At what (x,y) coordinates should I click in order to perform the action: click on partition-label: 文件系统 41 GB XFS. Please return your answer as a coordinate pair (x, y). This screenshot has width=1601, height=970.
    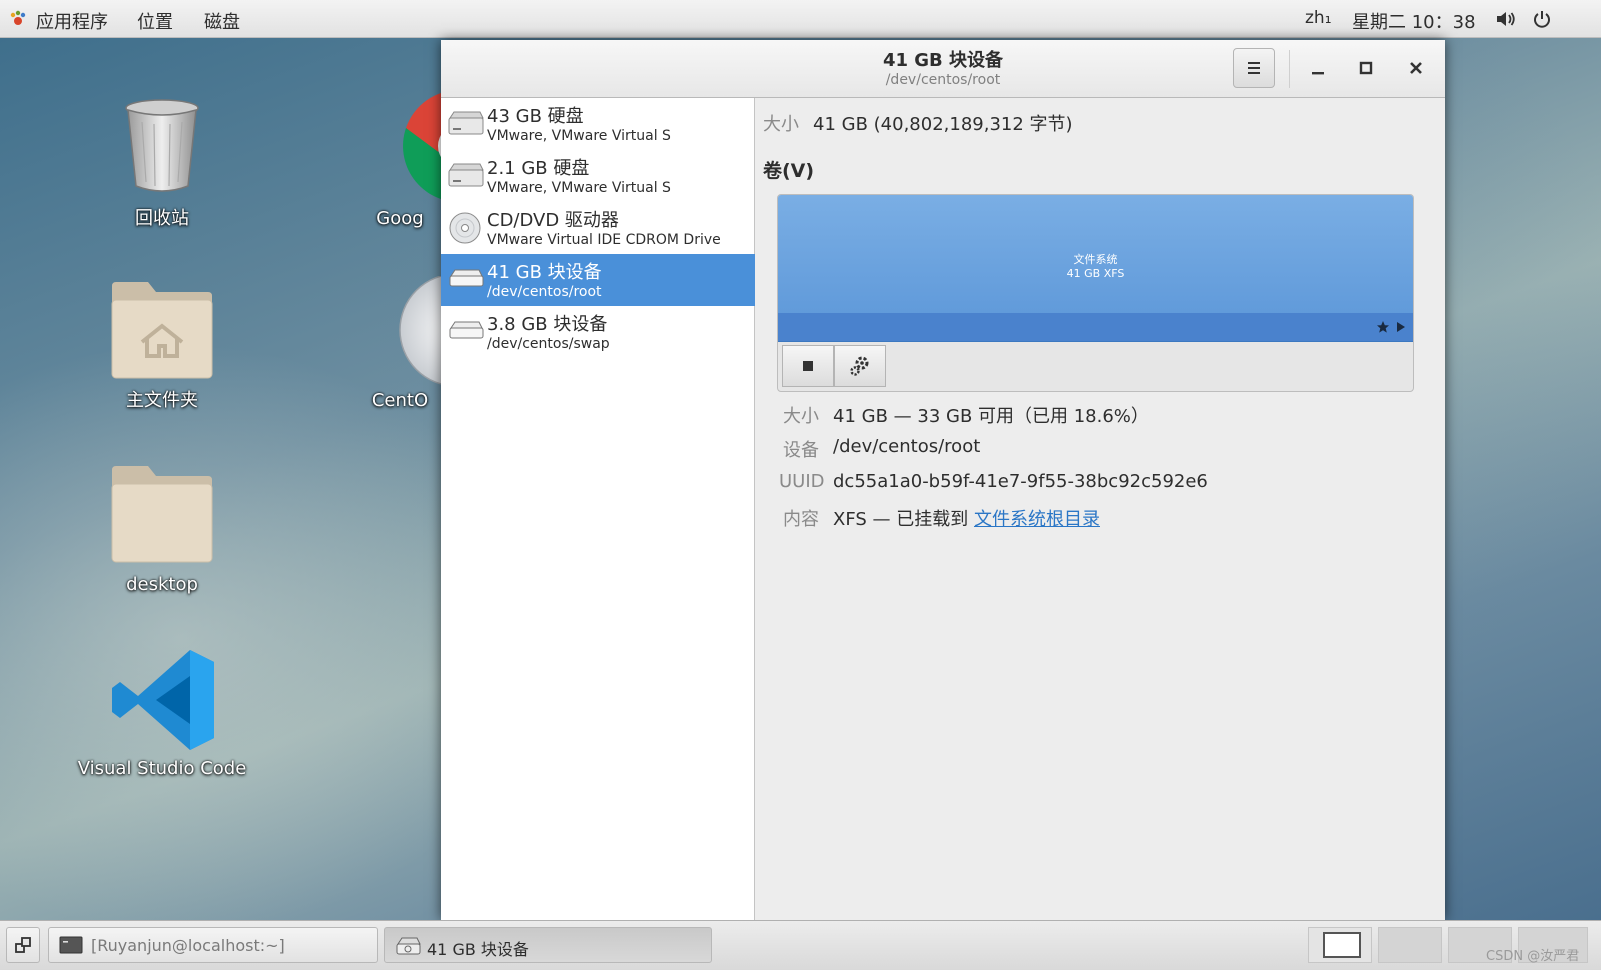
    Looking at the image, I should click on (1095, 267).